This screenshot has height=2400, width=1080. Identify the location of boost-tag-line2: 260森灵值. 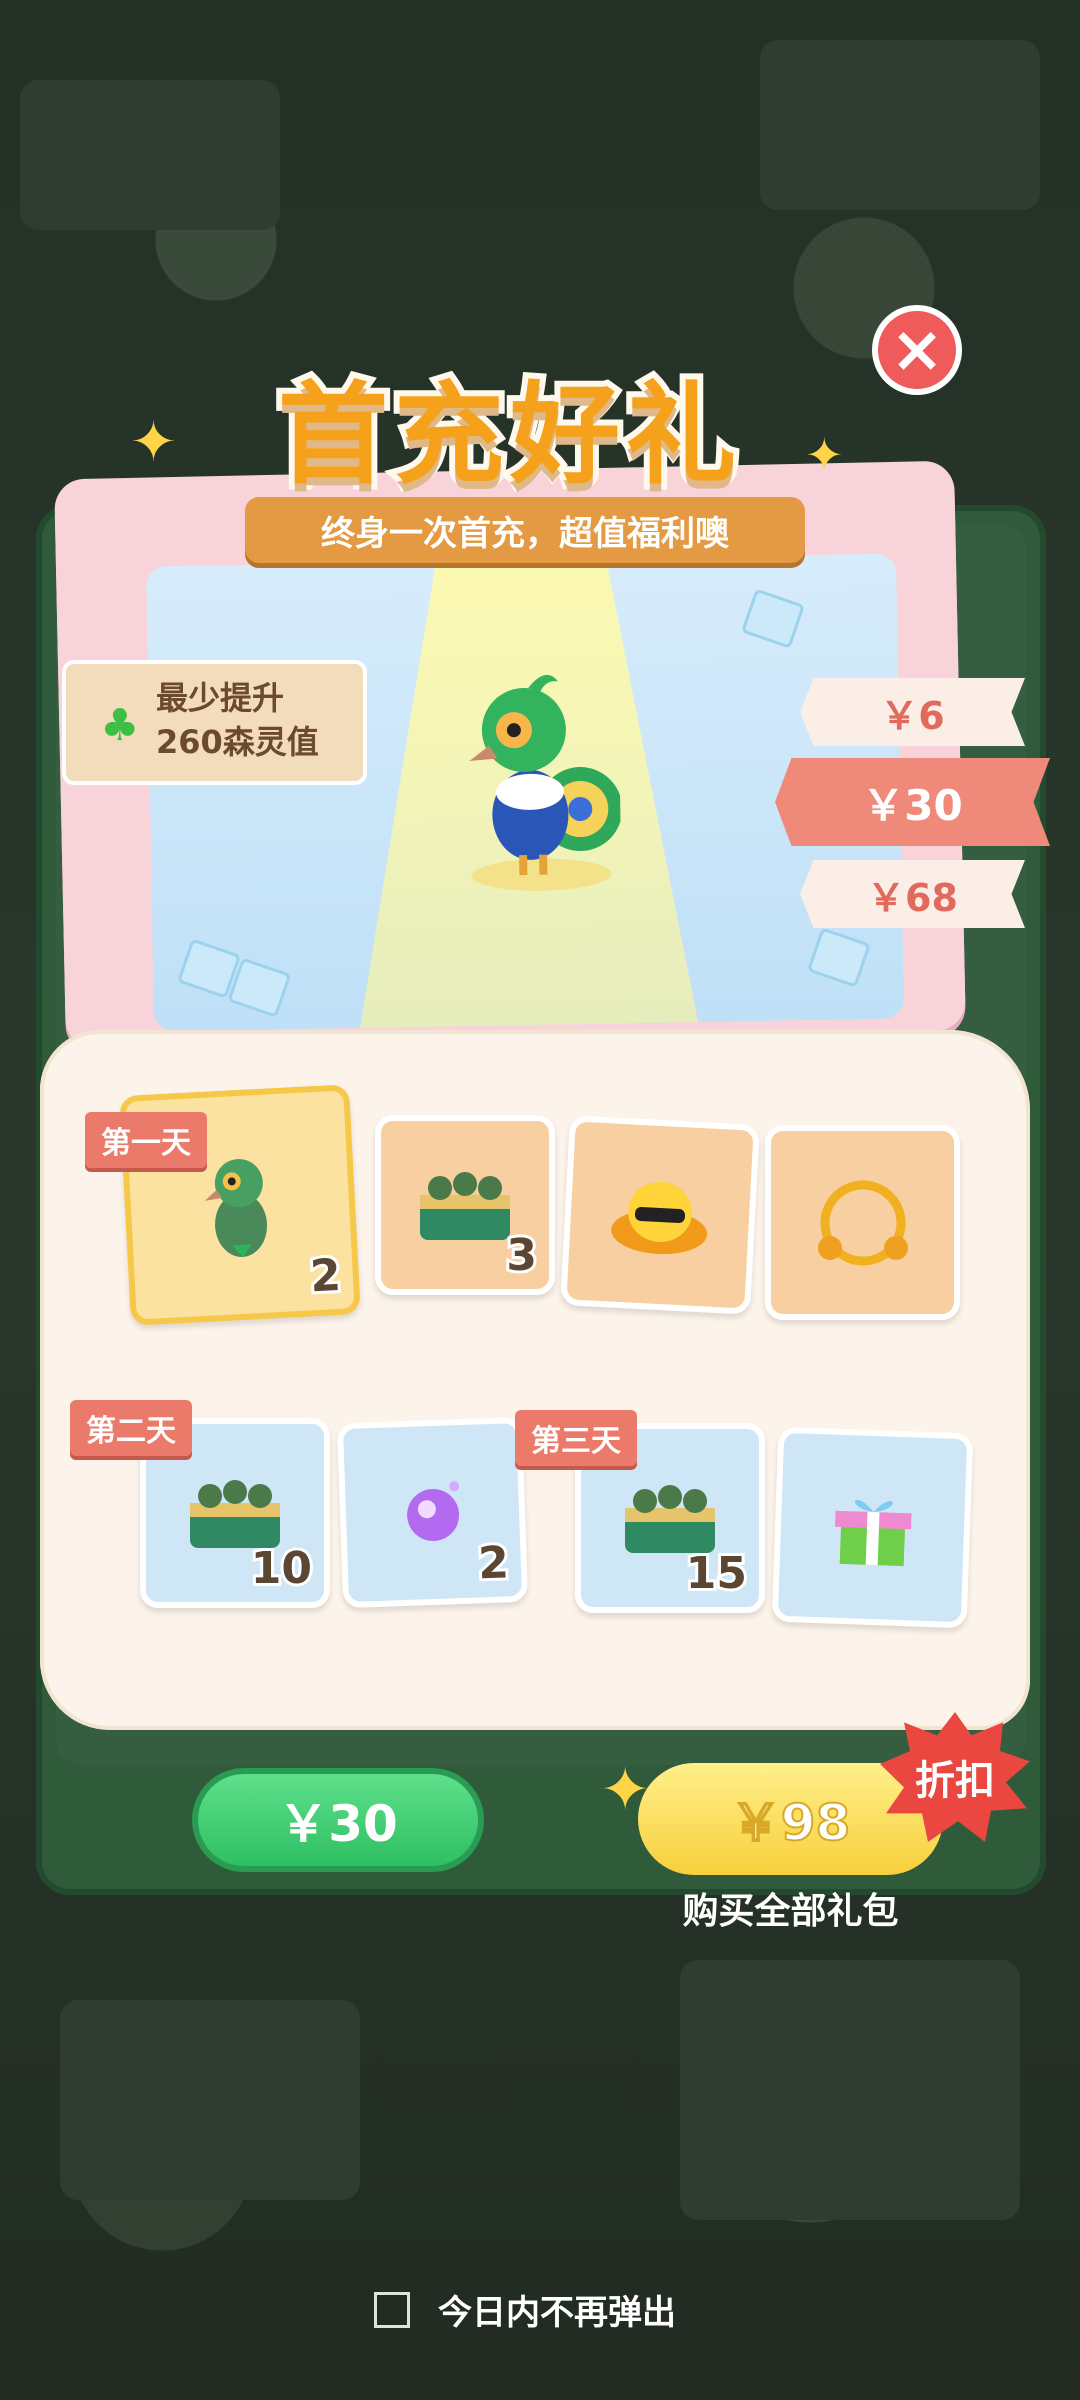
(237, 742).